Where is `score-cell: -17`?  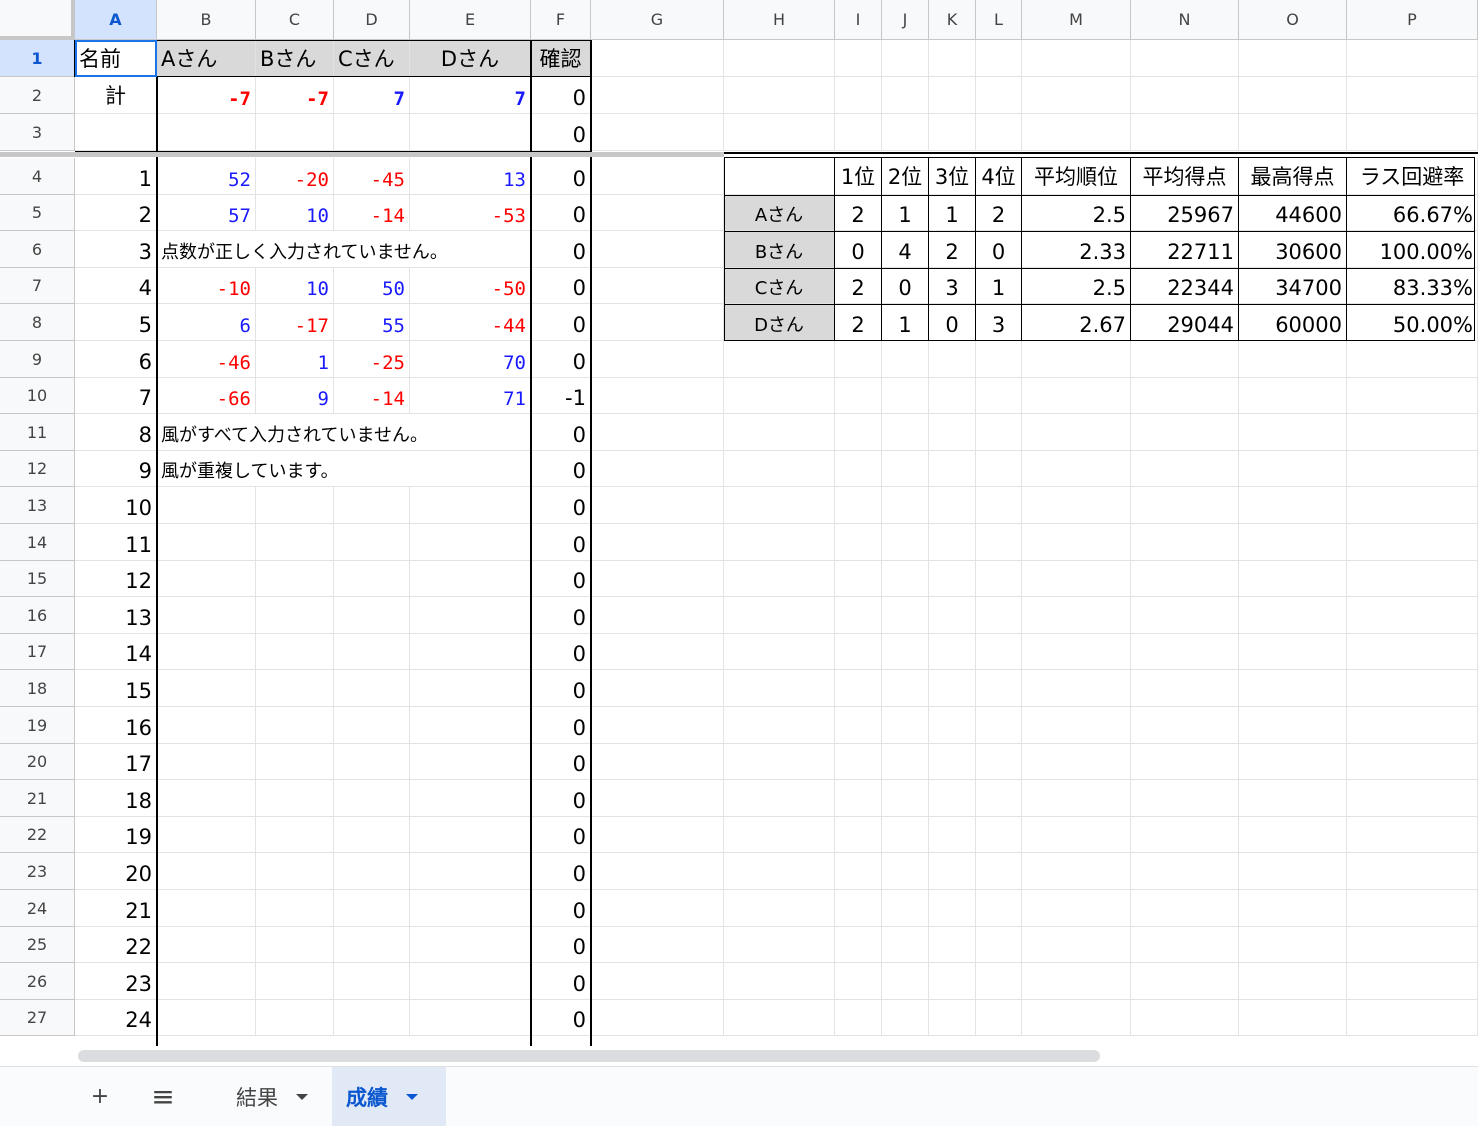 score-cell: -17 is located at coordinates (295, 322).